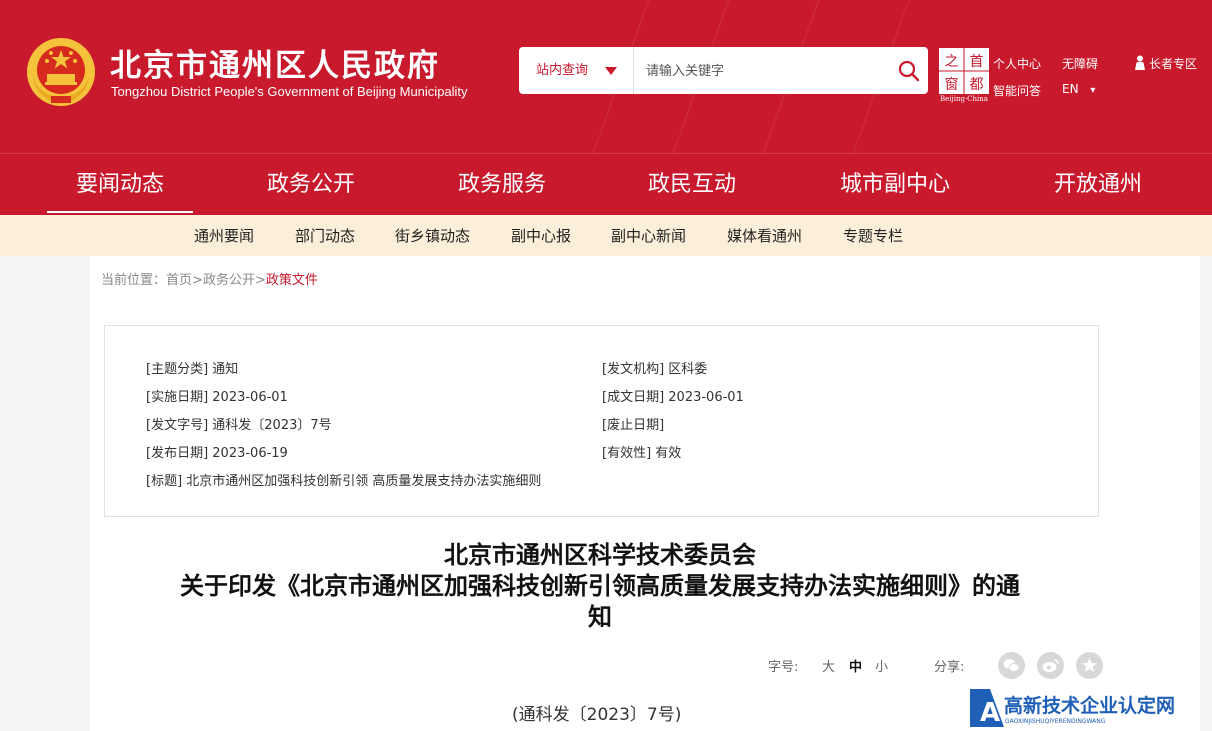  I want to click on subnav-item: 部门动态, so click(325, 236).